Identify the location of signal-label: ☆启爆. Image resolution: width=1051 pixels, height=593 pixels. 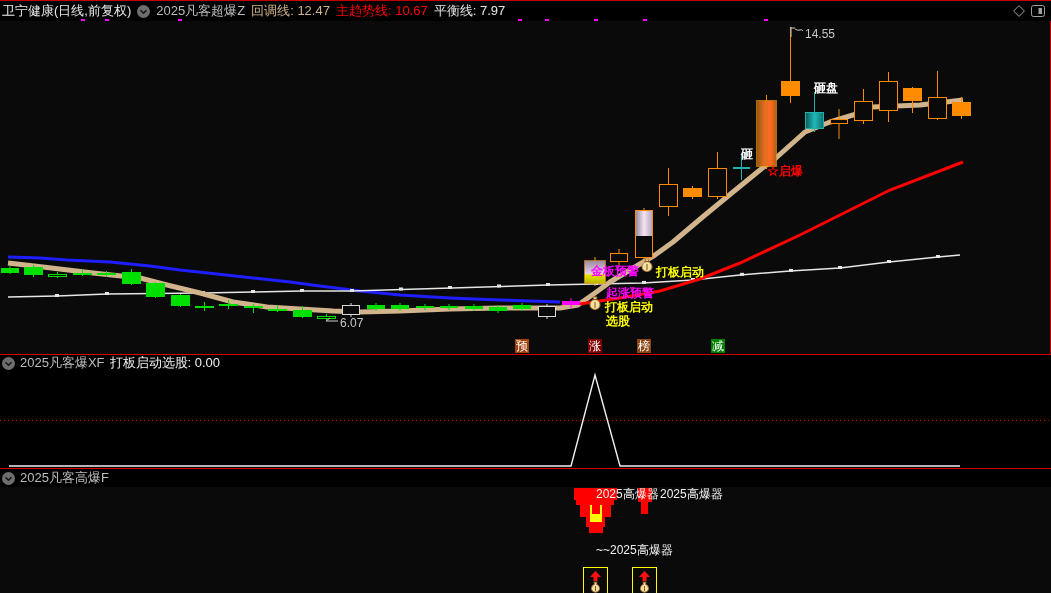
(785, 171).